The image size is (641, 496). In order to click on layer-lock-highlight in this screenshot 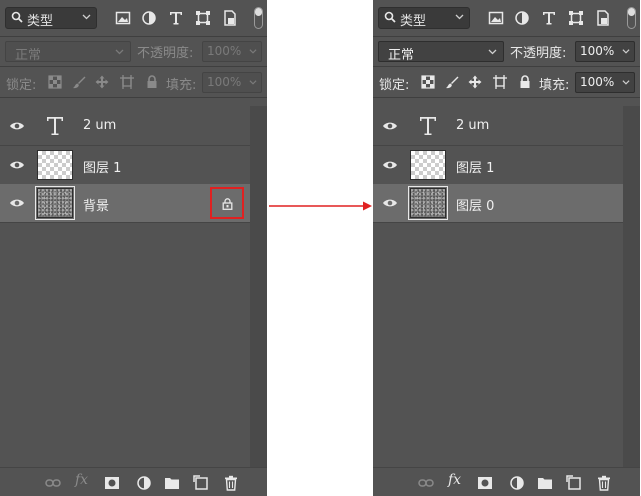, I will do `click(227, 203)`.